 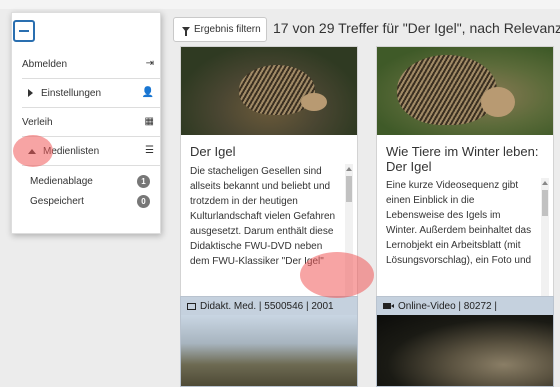 I want to click on filter-results-label: Ergebnis filtern, so click(x=227, y=29).